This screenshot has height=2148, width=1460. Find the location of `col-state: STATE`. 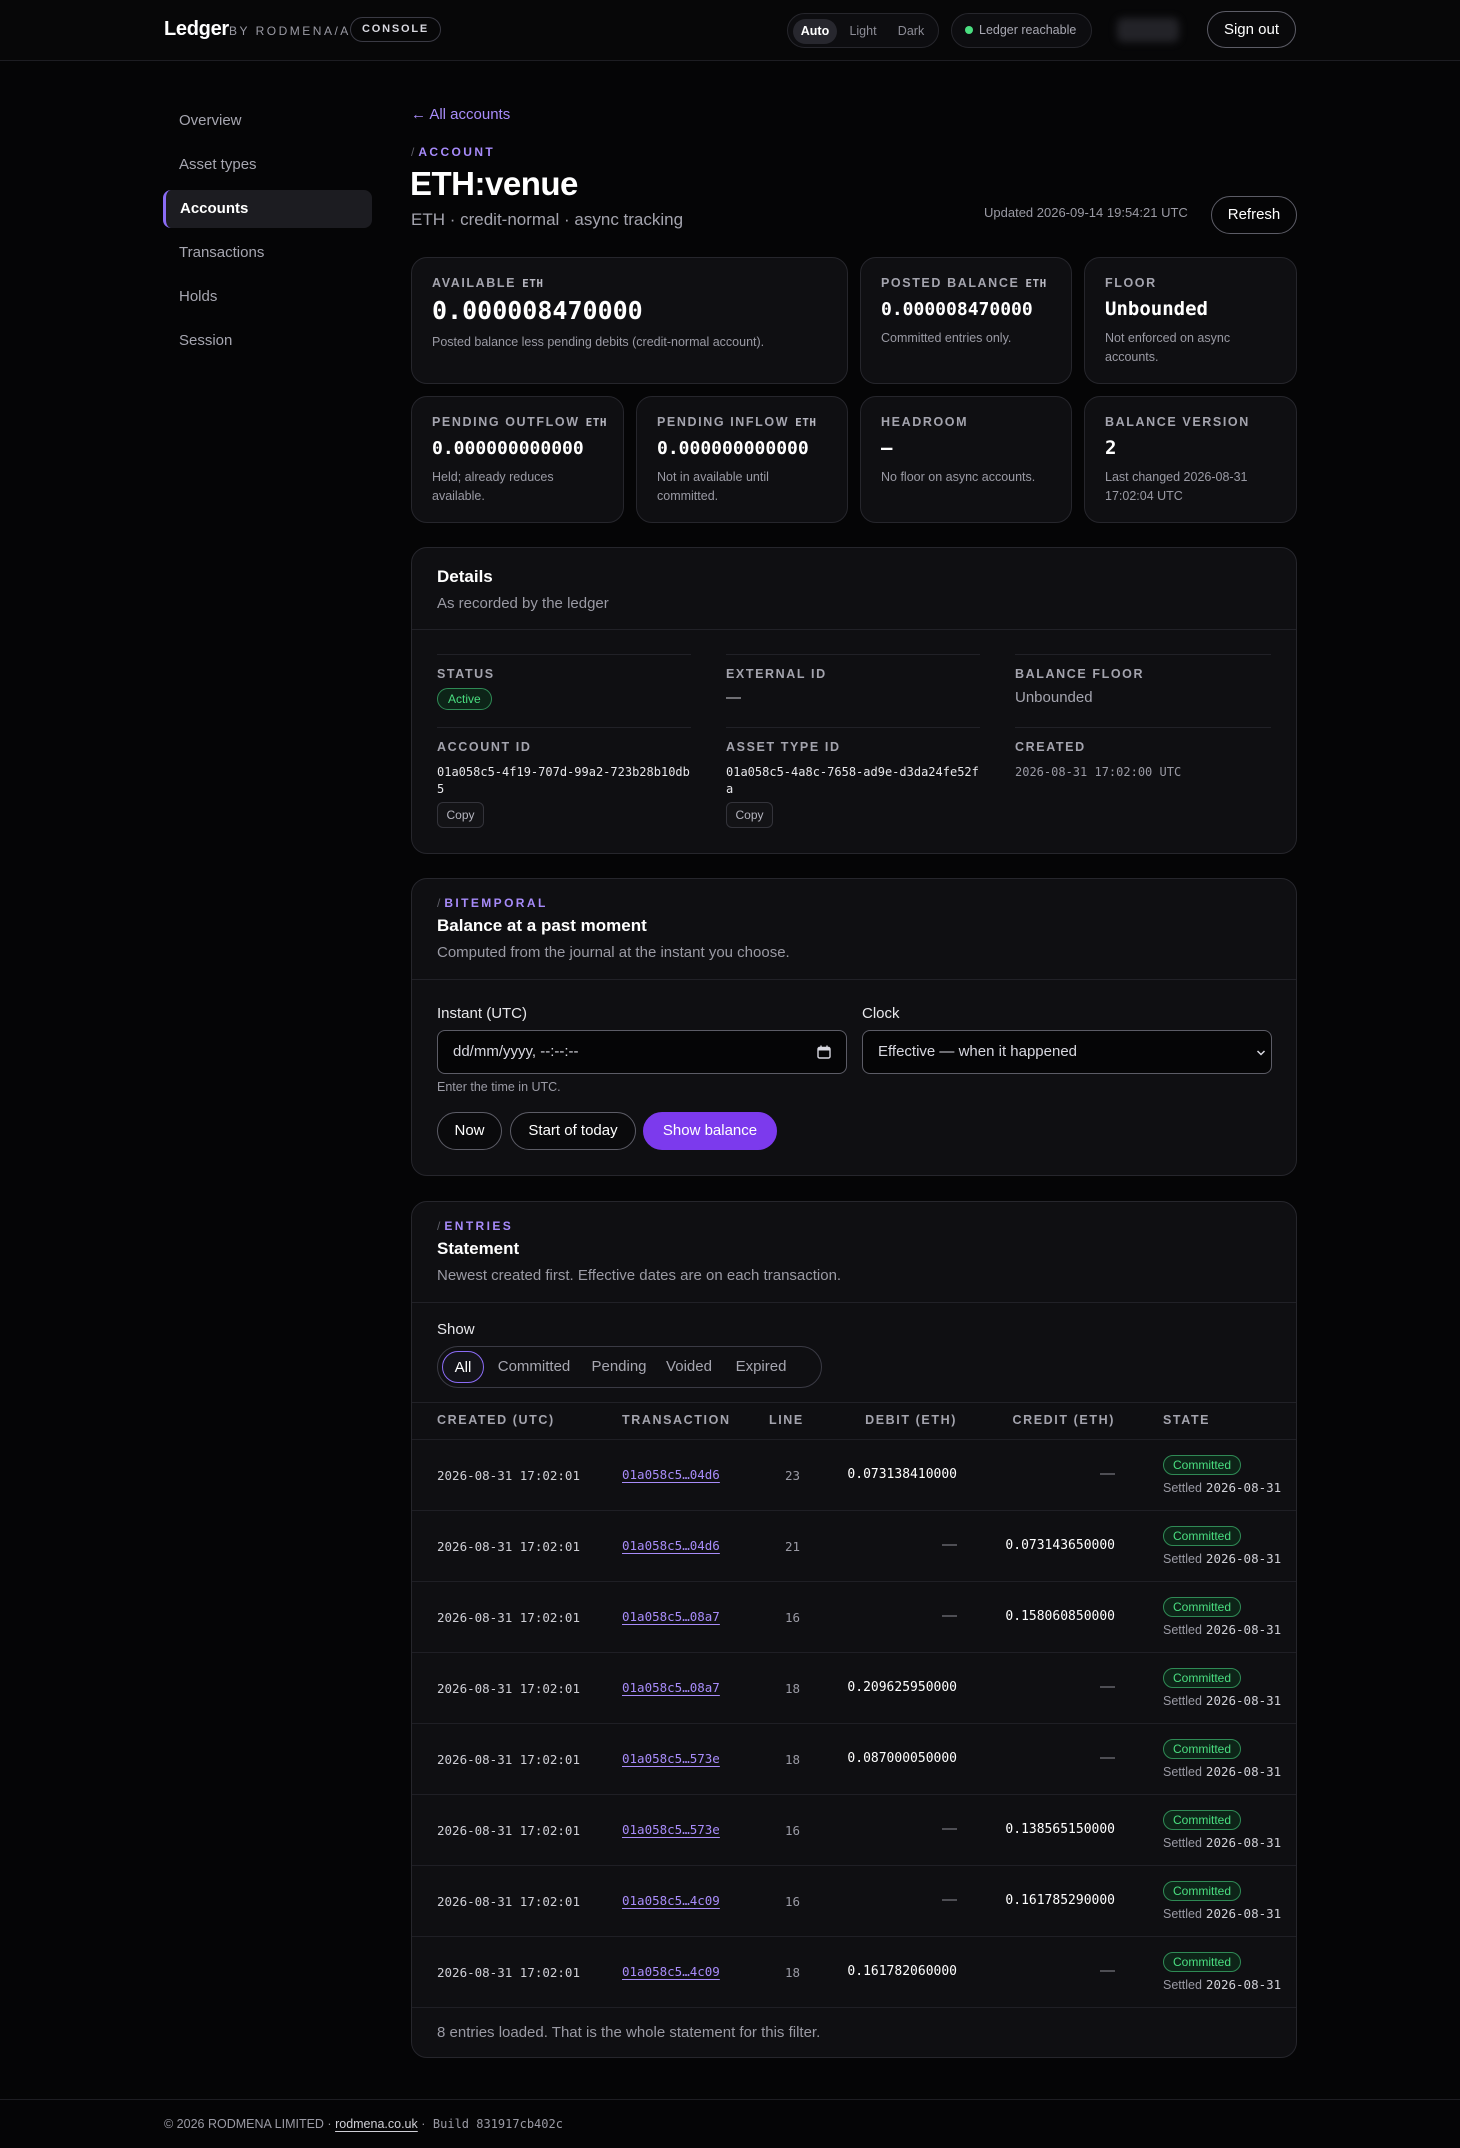

col-state: STATE is located at coordinates (1186, 1420).